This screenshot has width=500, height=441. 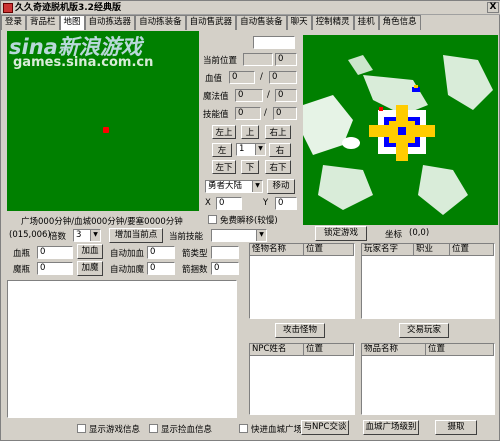 What do you see at coordinates (428, 281) in the screenshot?
I see `player-list: 玩家名字 职业 位置` at bounding box center [428, 281].